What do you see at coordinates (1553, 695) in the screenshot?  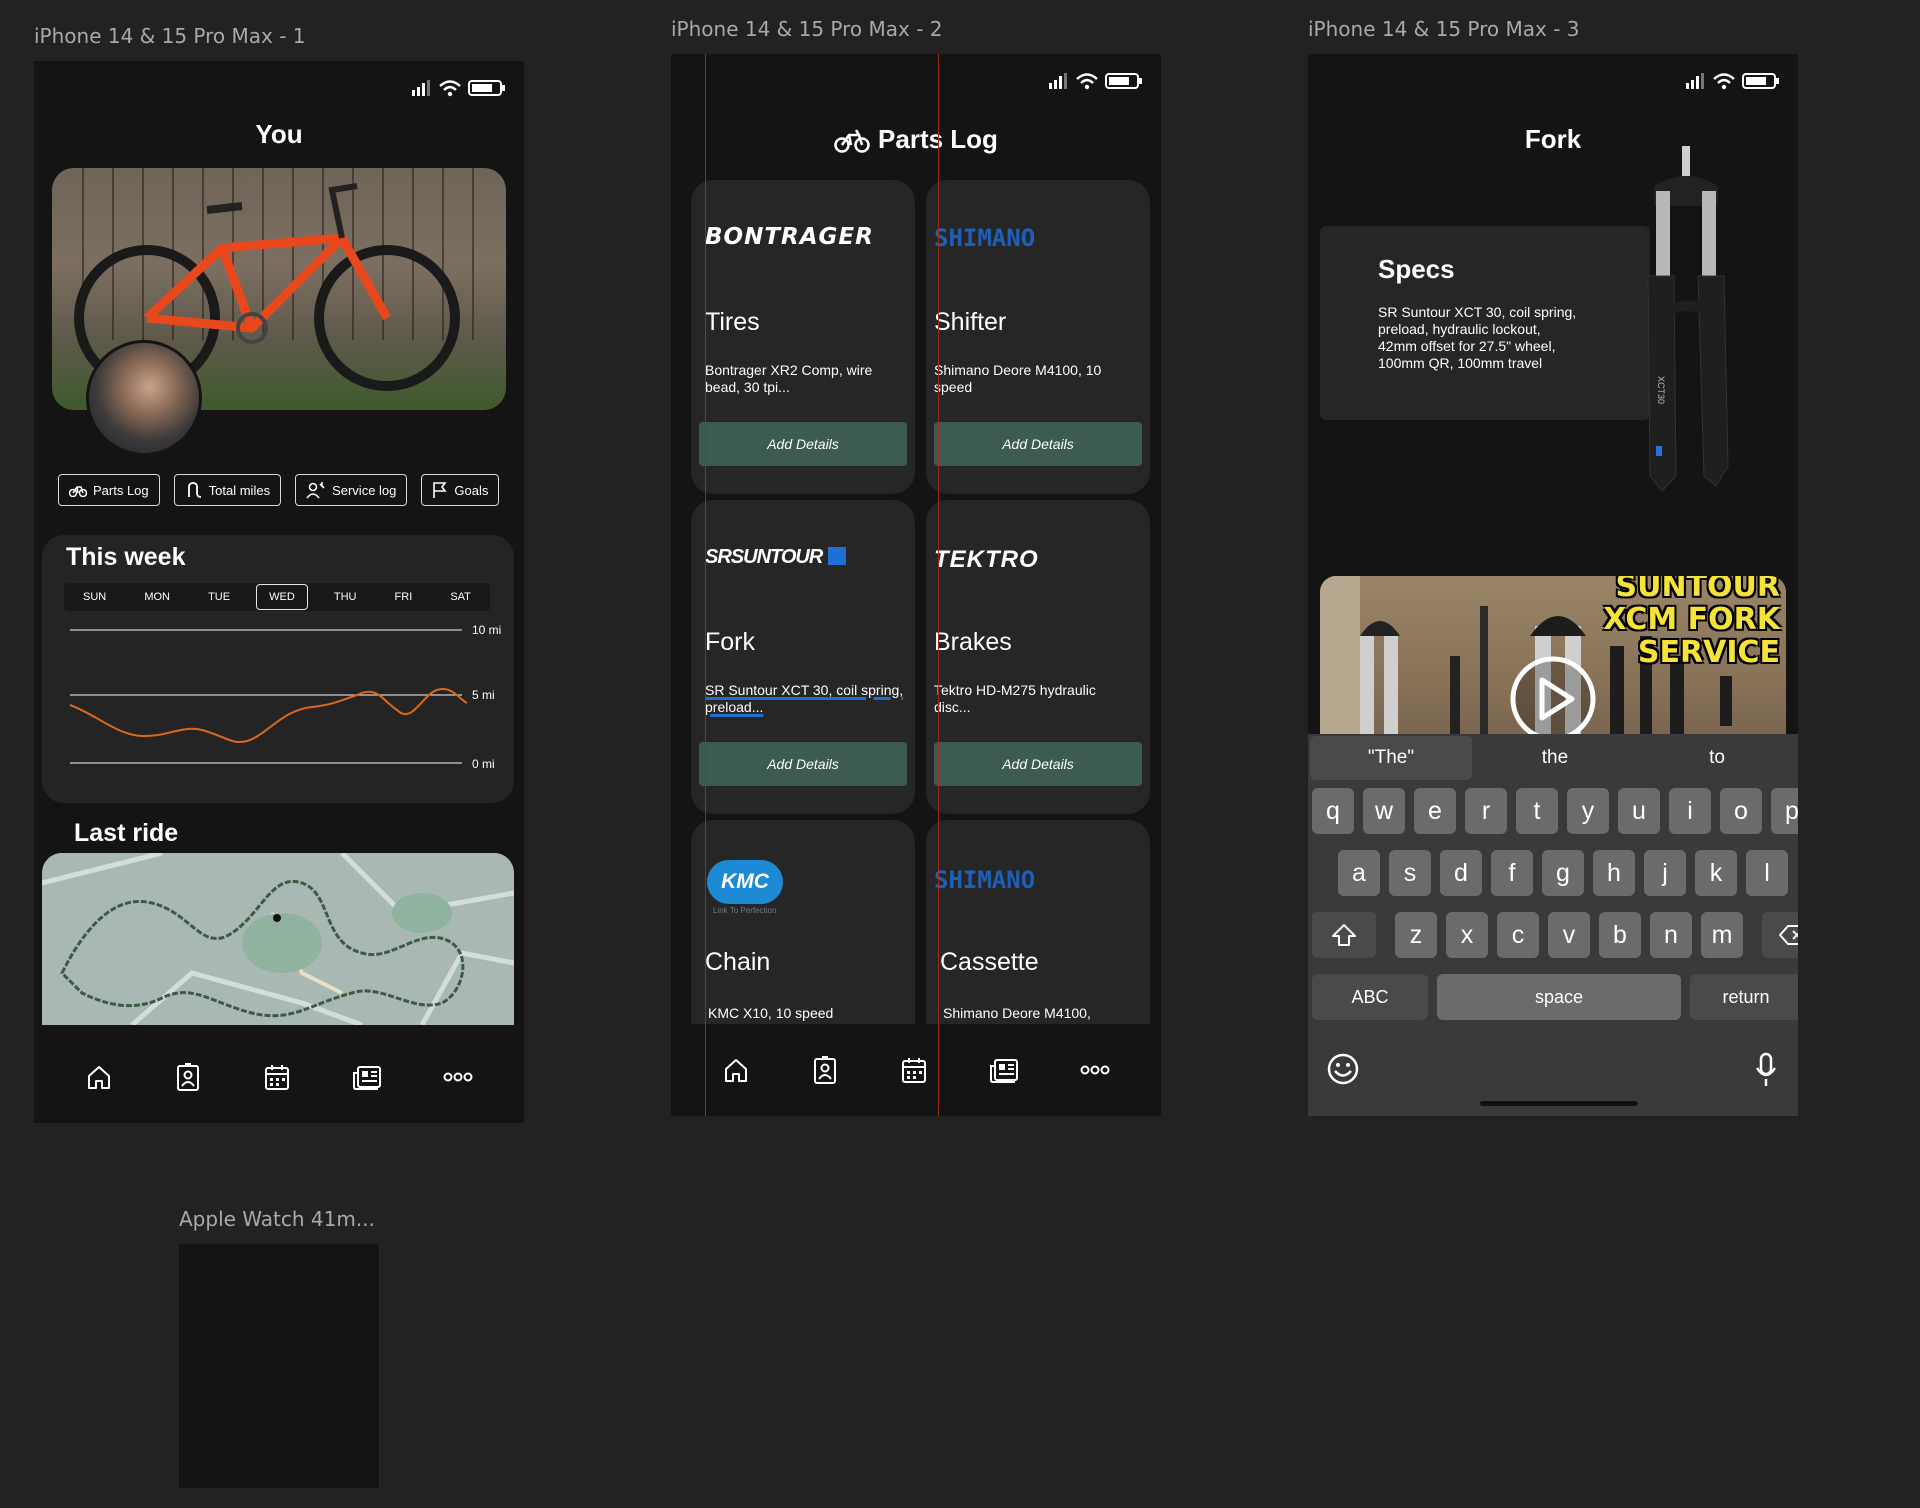 I see `play-icon` at bounding box center [1553, 695].